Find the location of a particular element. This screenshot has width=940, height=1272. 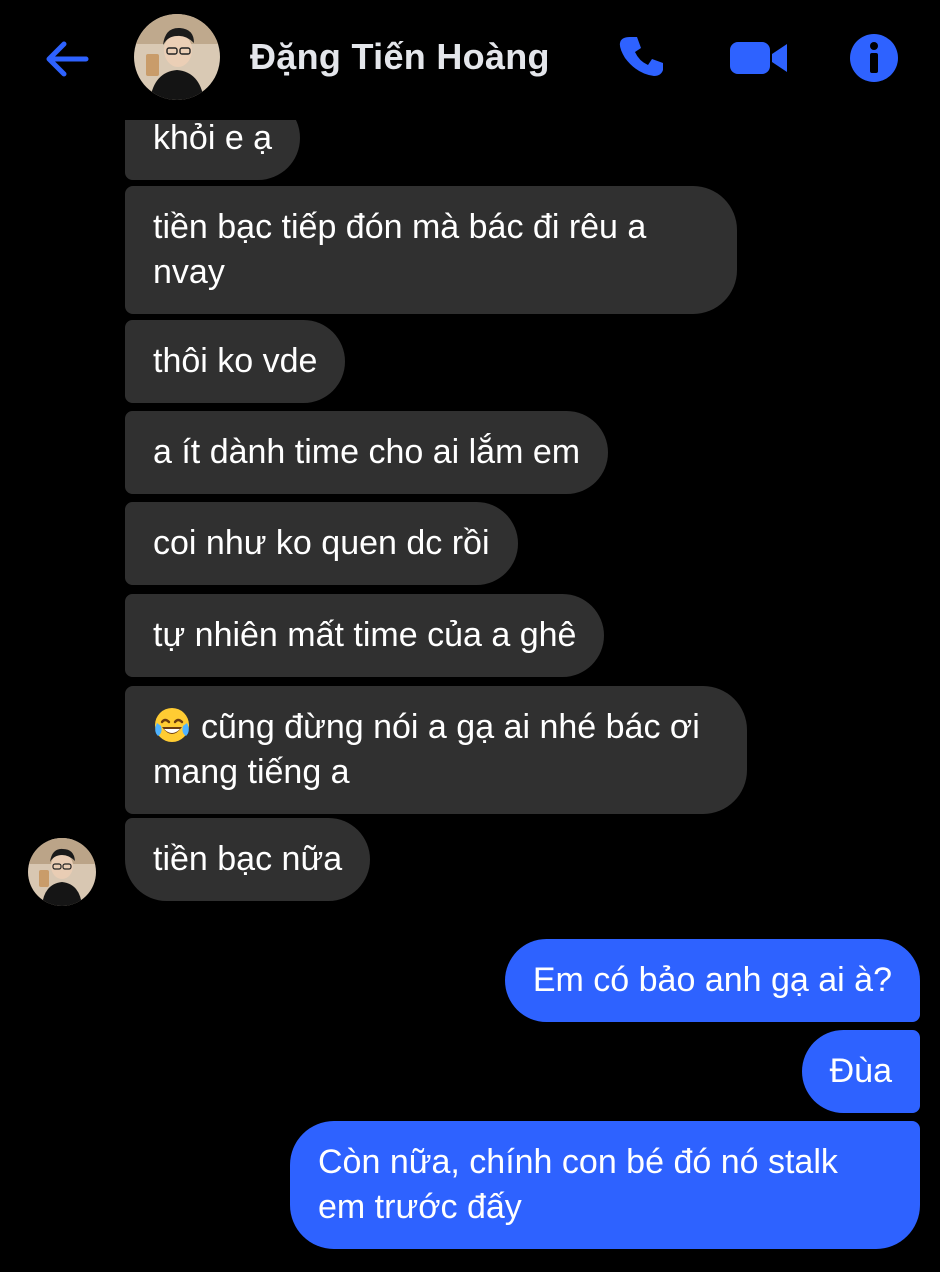

message-bubble-incoming: a ít dành time cho ai lắm em is located at coordinates (367, 452).